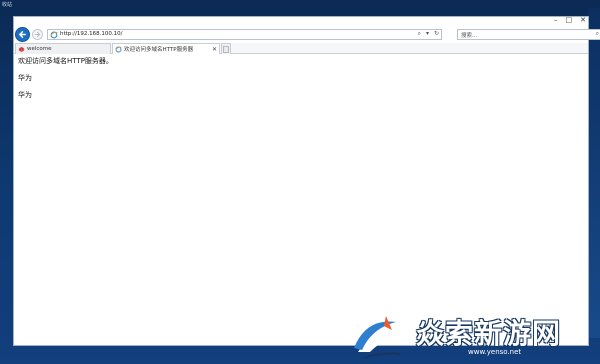 This screenshot has width=600, height=364. I want to click on address-tools: ⌕ ▾ ↻, so click(428, 34).